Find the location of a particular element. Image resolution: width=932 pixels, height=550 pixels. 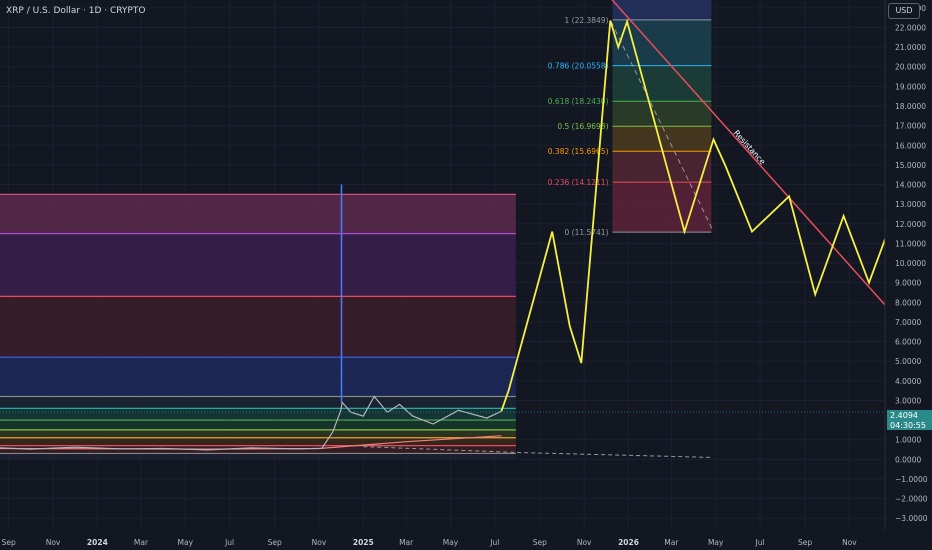

y-tick-label: 3.0000 is located at coordinates (908, 400).